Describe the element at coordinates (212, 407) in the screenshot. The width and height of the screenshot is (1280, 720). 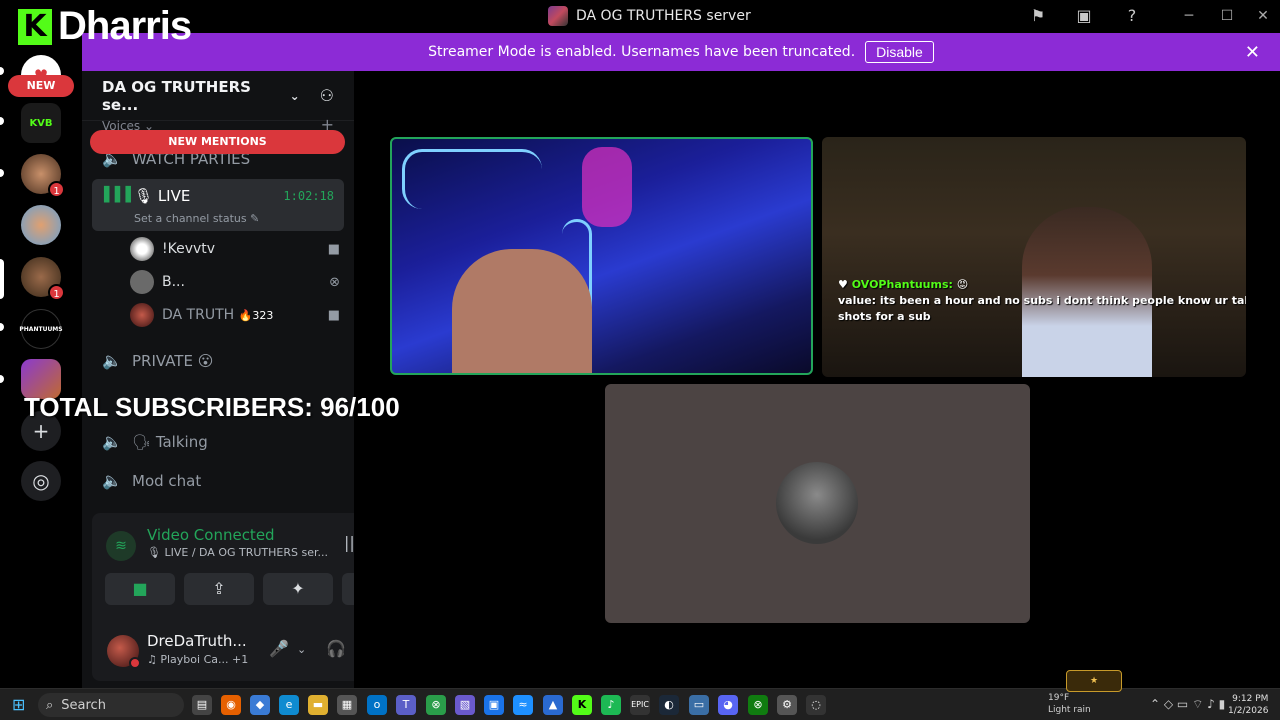
I see `subscriber-goal-overlay: TOTAL SUBSCRIBERS: 96/100` at that location.